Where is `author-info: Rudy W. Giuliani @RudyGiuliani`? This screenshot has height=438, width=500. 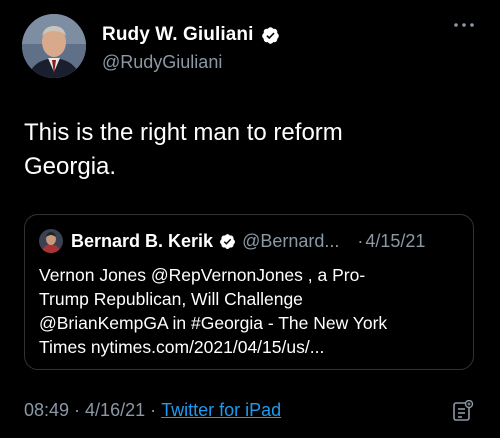 author-info: Rudy W. Giuliani @RudyGiuliani is located at coordinates (191, 48).